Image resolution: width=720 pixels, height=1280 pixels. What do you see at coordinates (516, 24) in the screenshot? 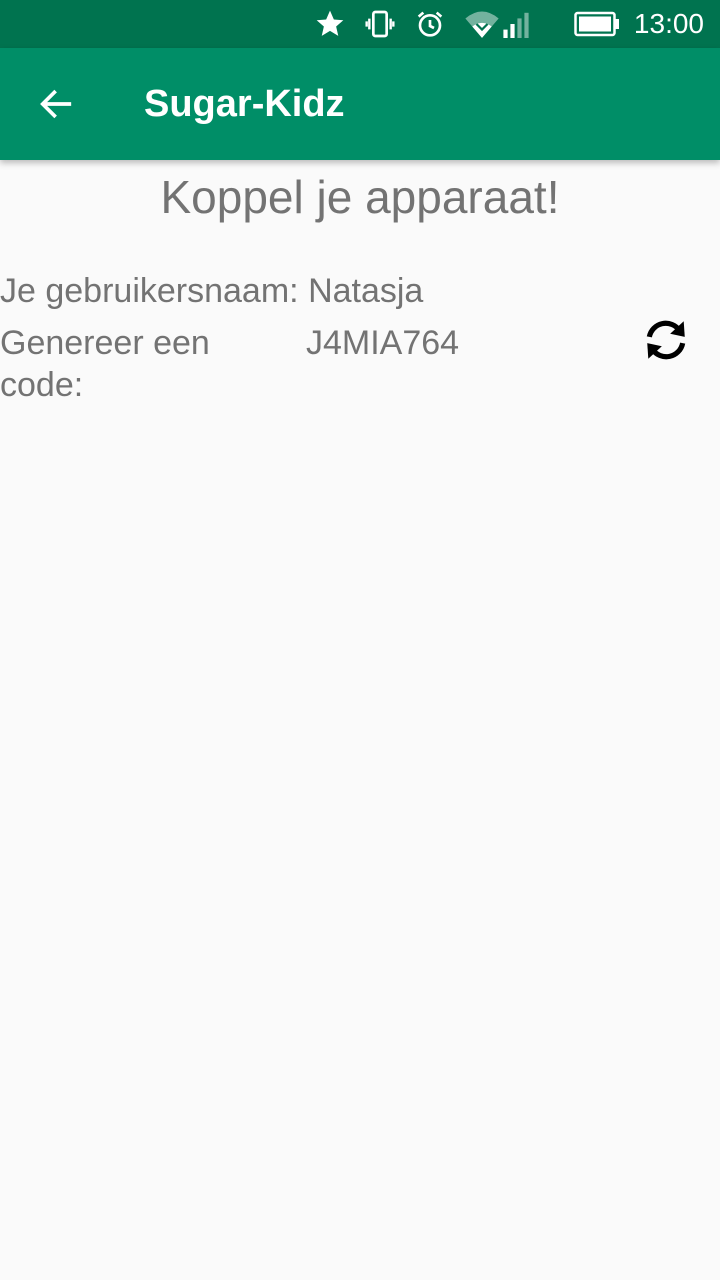
I see `signal-icon` at bounding box center [516, 24].